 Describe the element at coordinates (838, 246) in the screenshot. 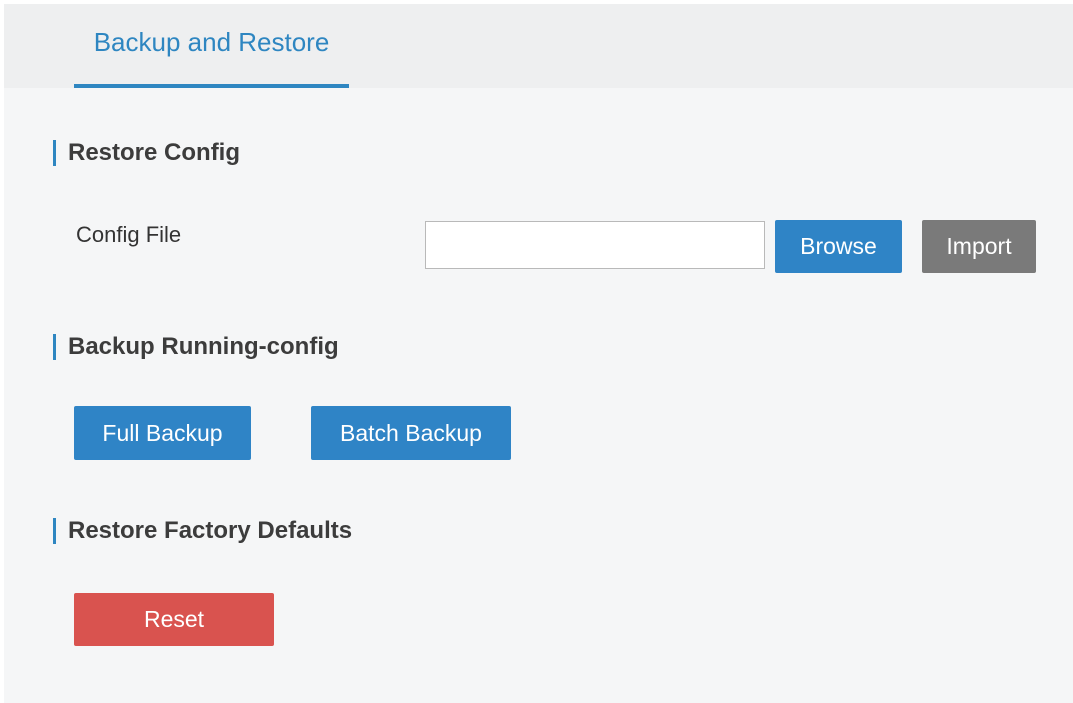

I see `browse-button: Browse` at that location.